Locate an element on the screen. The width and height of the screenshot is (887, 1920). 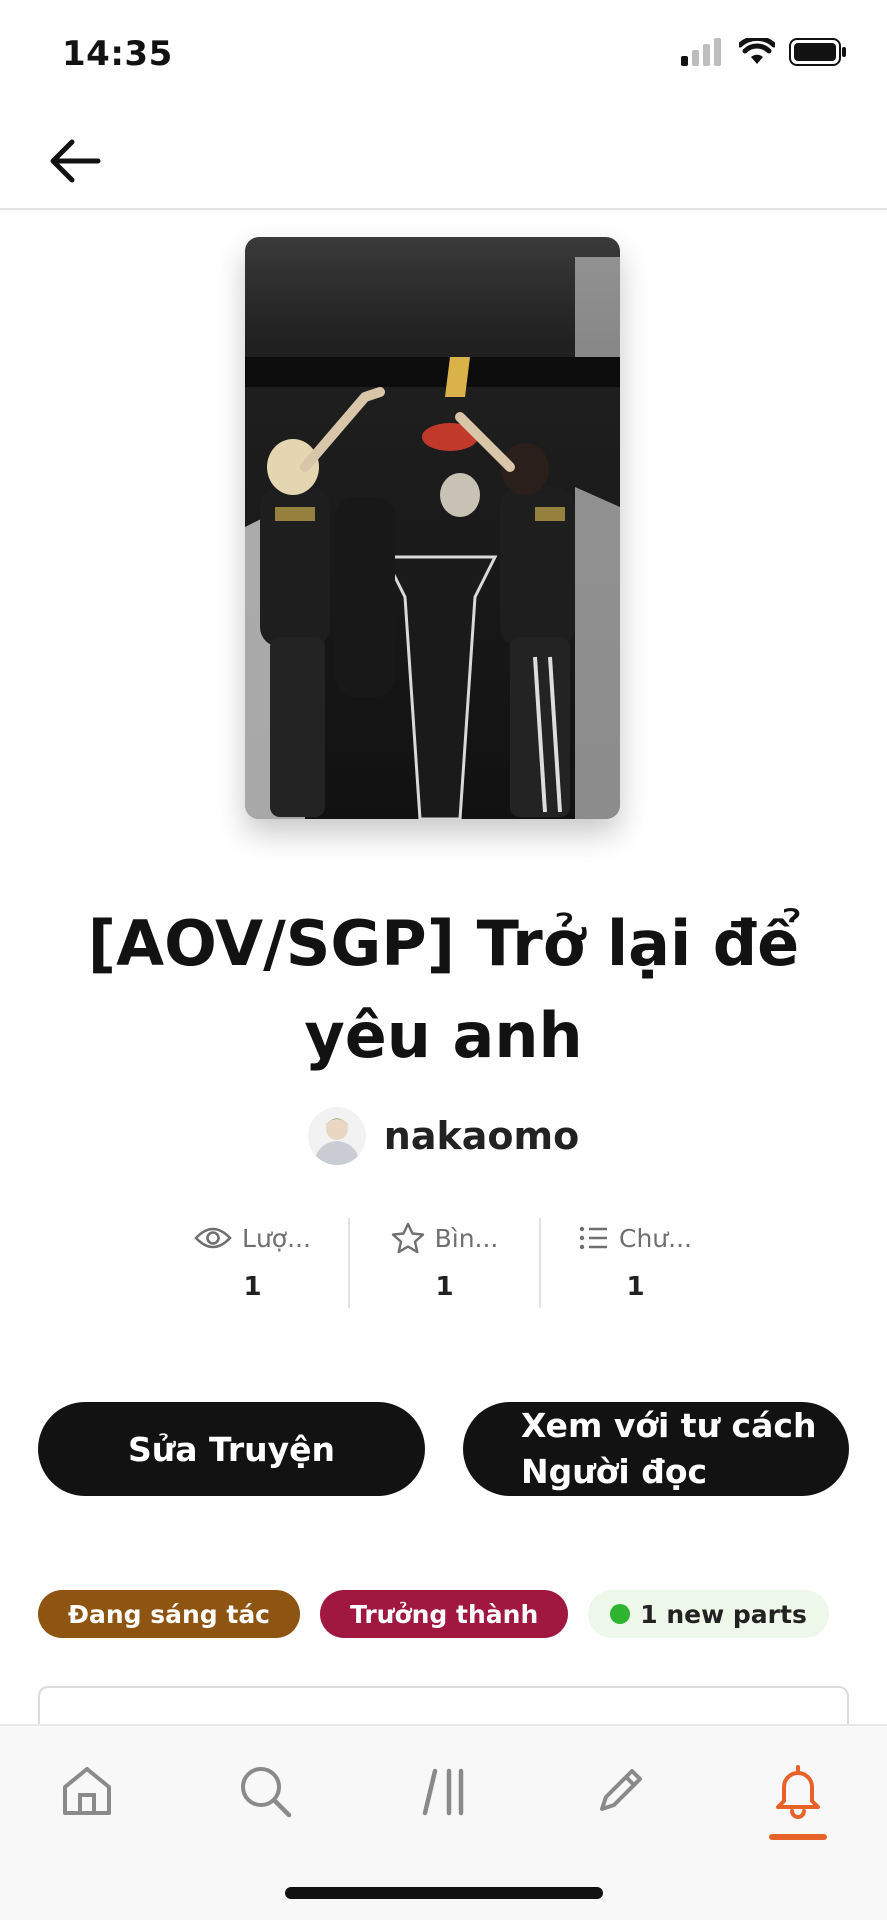
status-badge: Đang sáng tác is located at coordinates (169, 1614).